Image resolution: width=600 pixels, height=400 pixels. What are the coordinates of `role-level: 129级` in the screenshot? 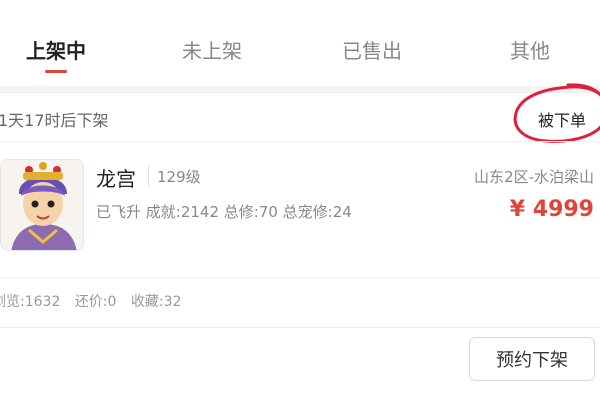 It's located at (179, 177).